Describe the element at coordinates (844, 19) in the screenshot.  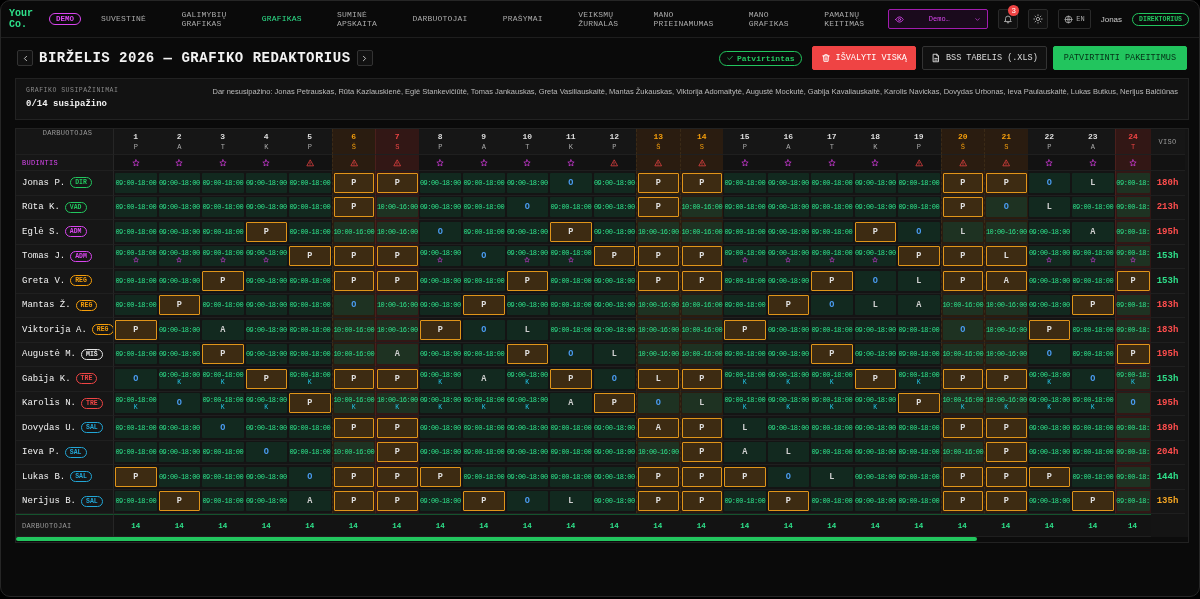
I see `nav-tab: PAMAINŲ KEITIMAS` at that location.